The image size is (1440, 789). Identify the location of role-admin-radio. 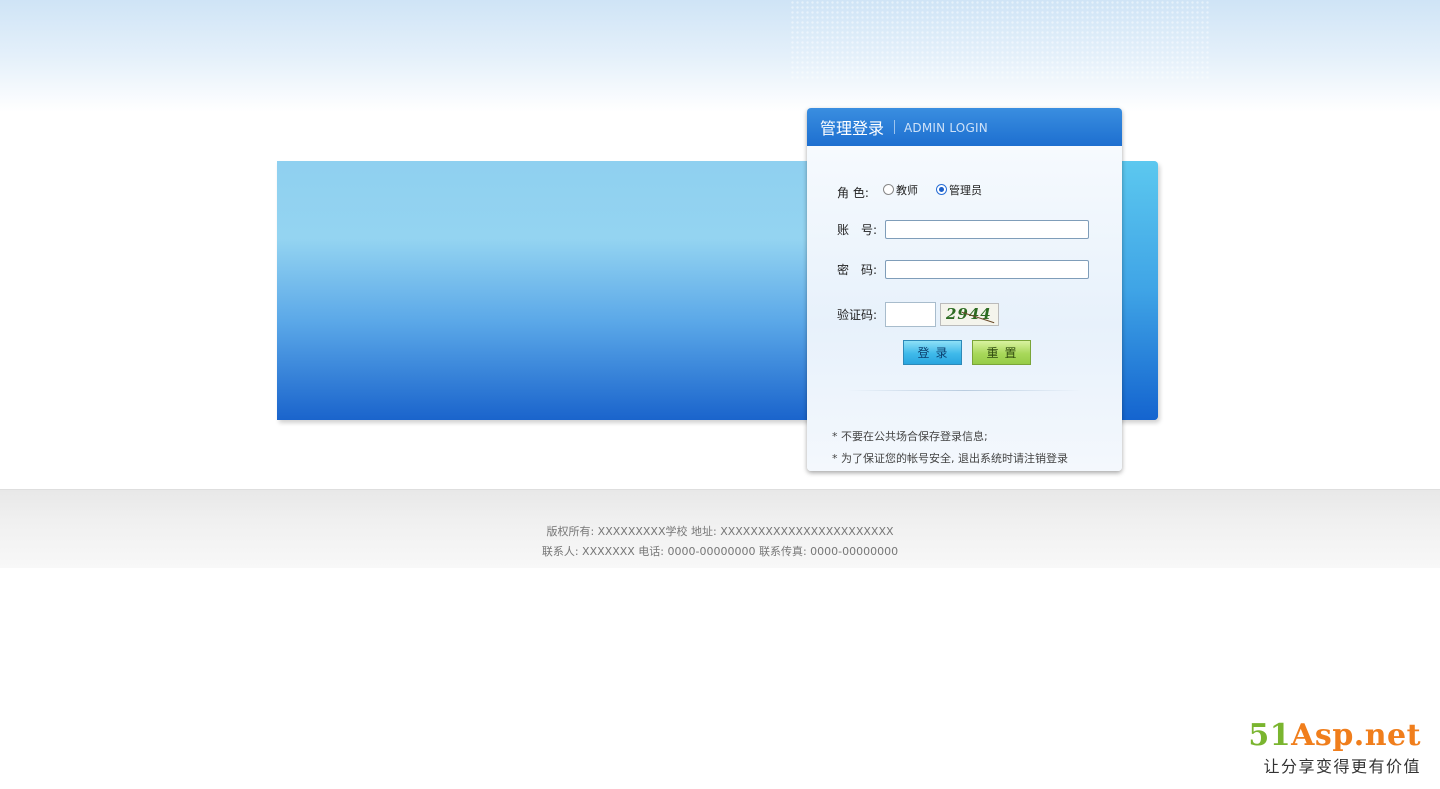
(941, 189).